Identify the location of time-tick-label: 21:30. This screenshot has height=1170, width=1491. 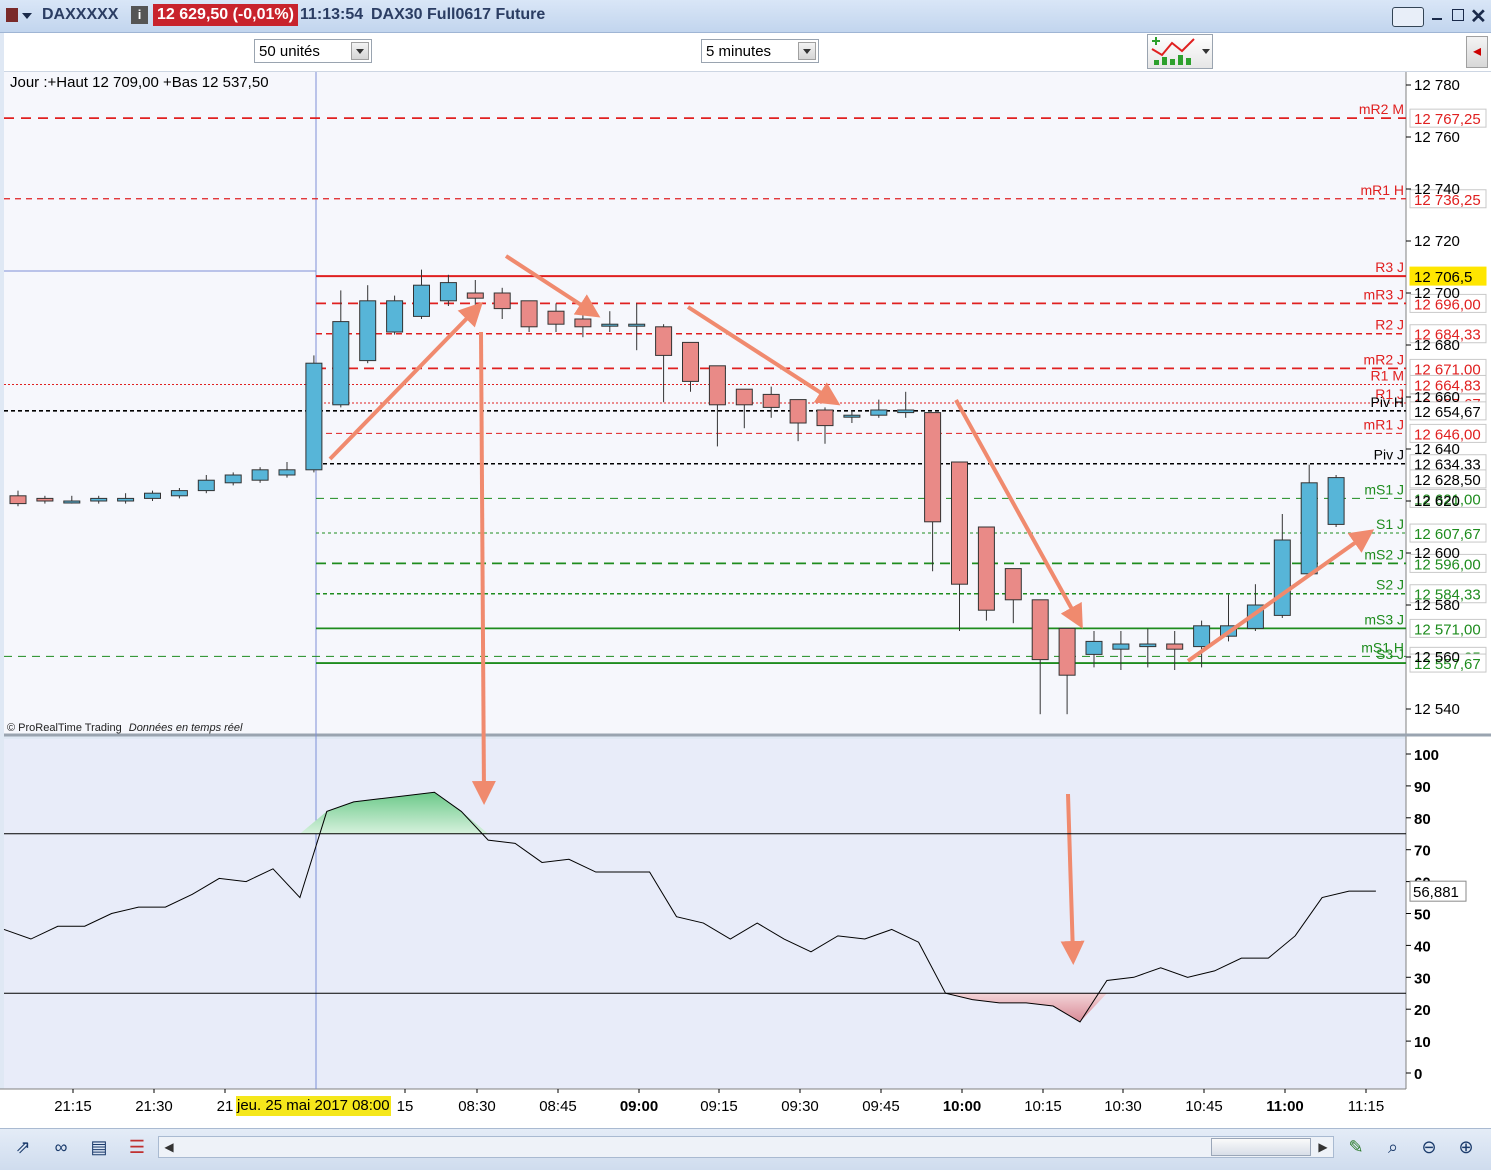
(154, 1106).